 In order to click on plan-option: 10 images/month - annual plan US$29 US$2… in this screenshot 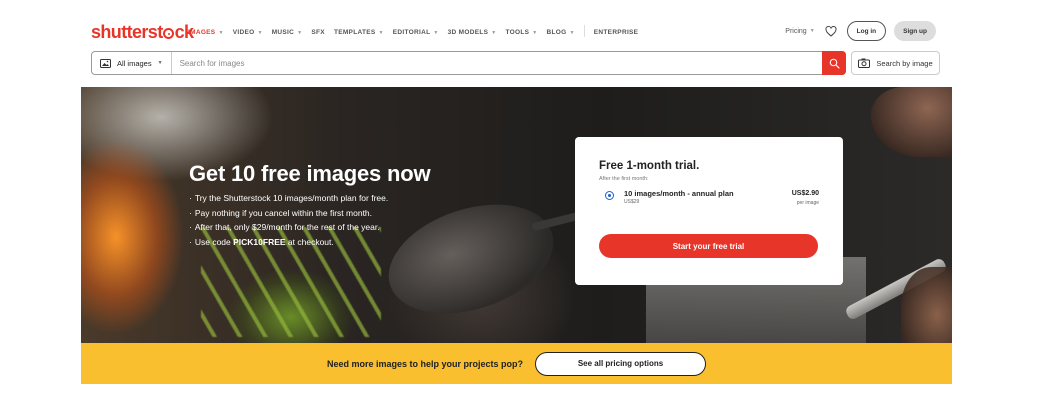, I will do `click(709, 199)`.